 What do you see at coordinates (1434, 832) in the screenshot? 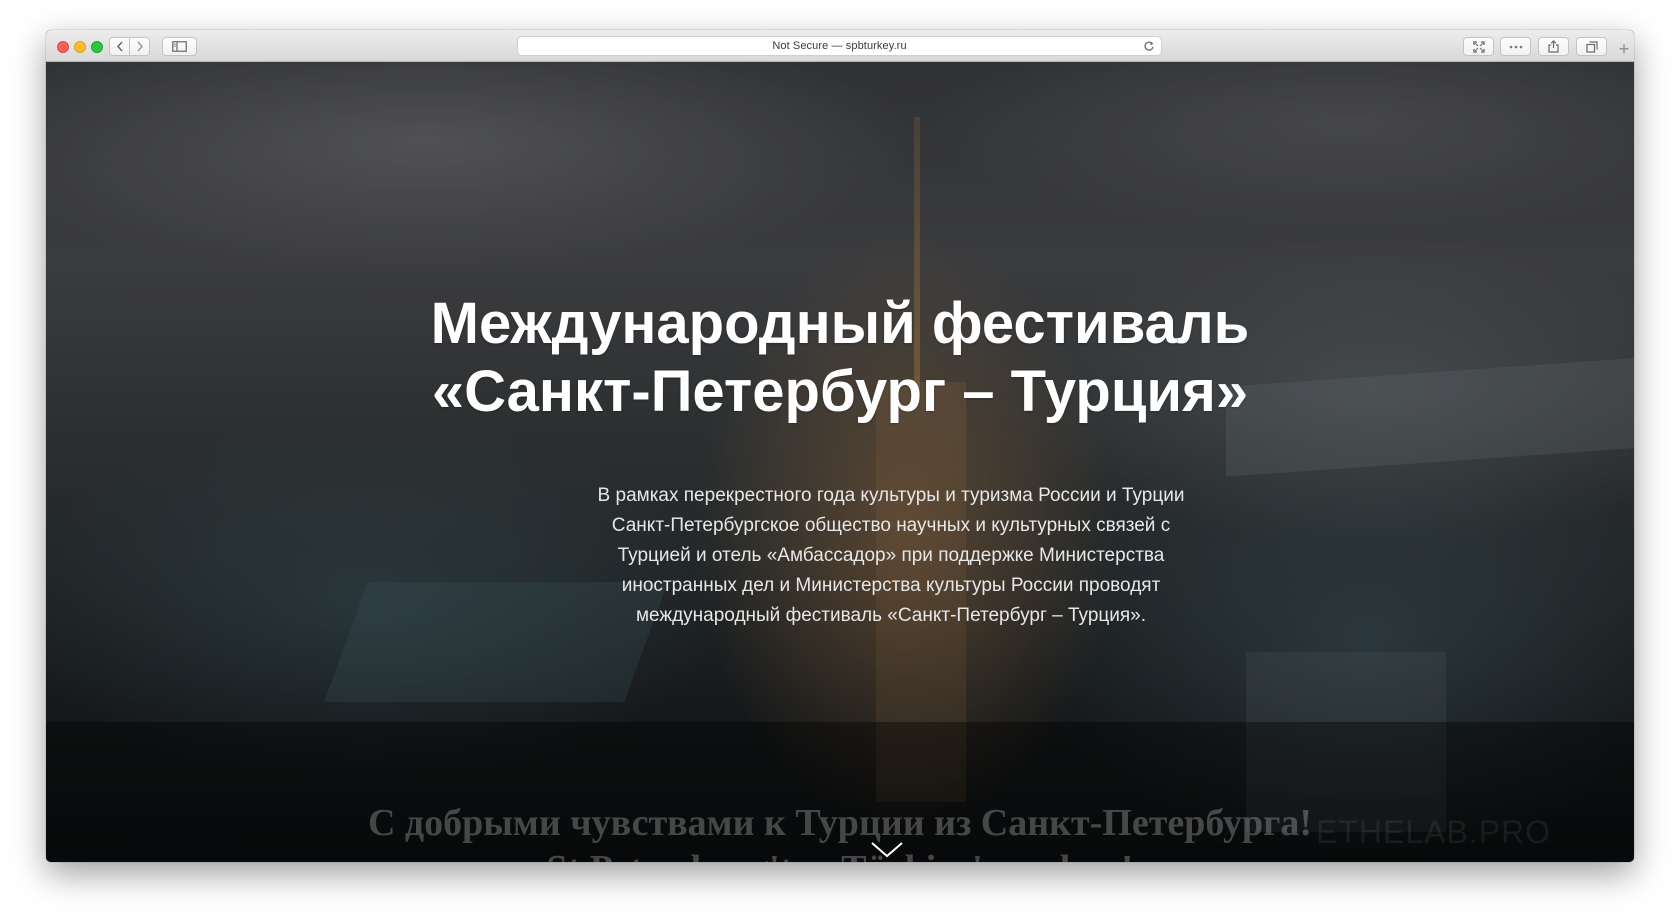
I see `video-watermark-brand: ETHELAB.PRO` at bounding box center [1434, 832].